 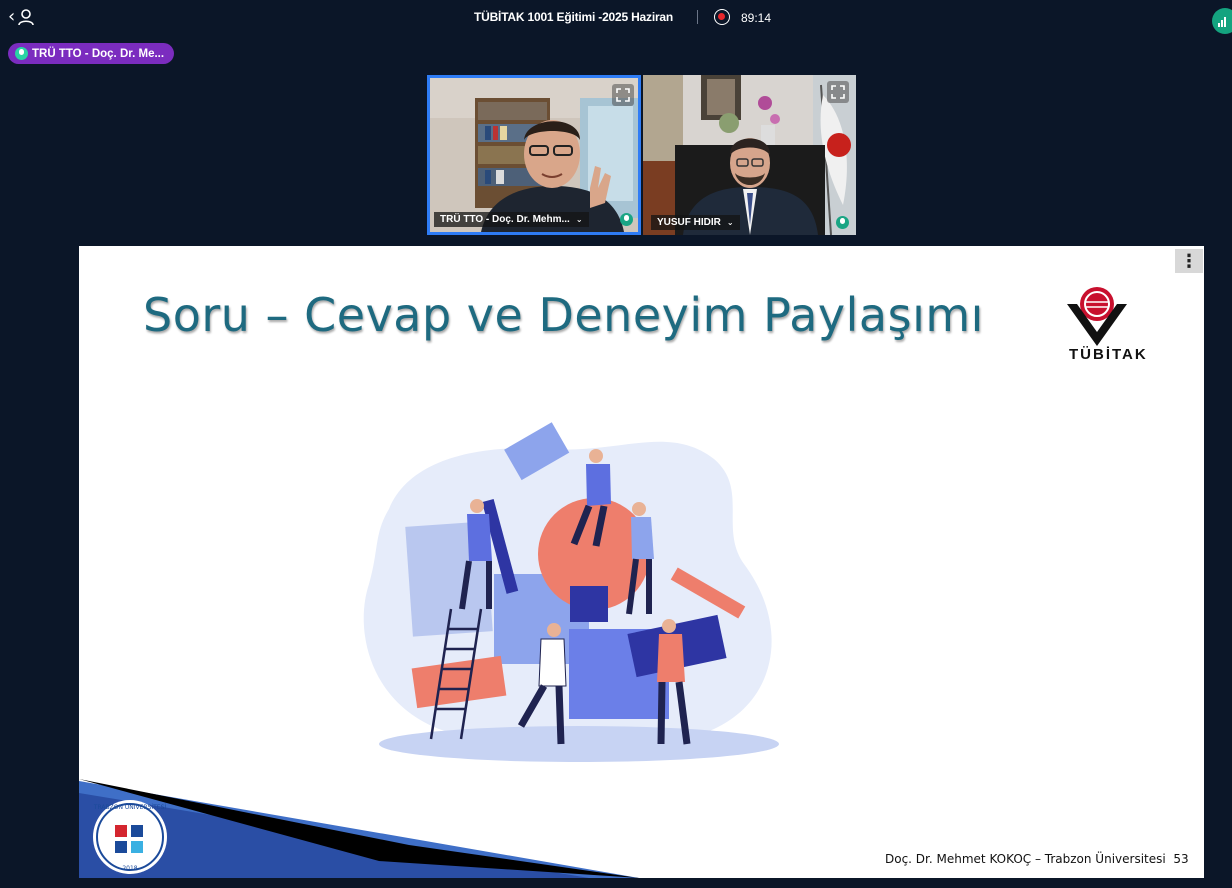 I want to click on tubitak-logo-text: TÜBİTAK, so click(x=1108, y=354).